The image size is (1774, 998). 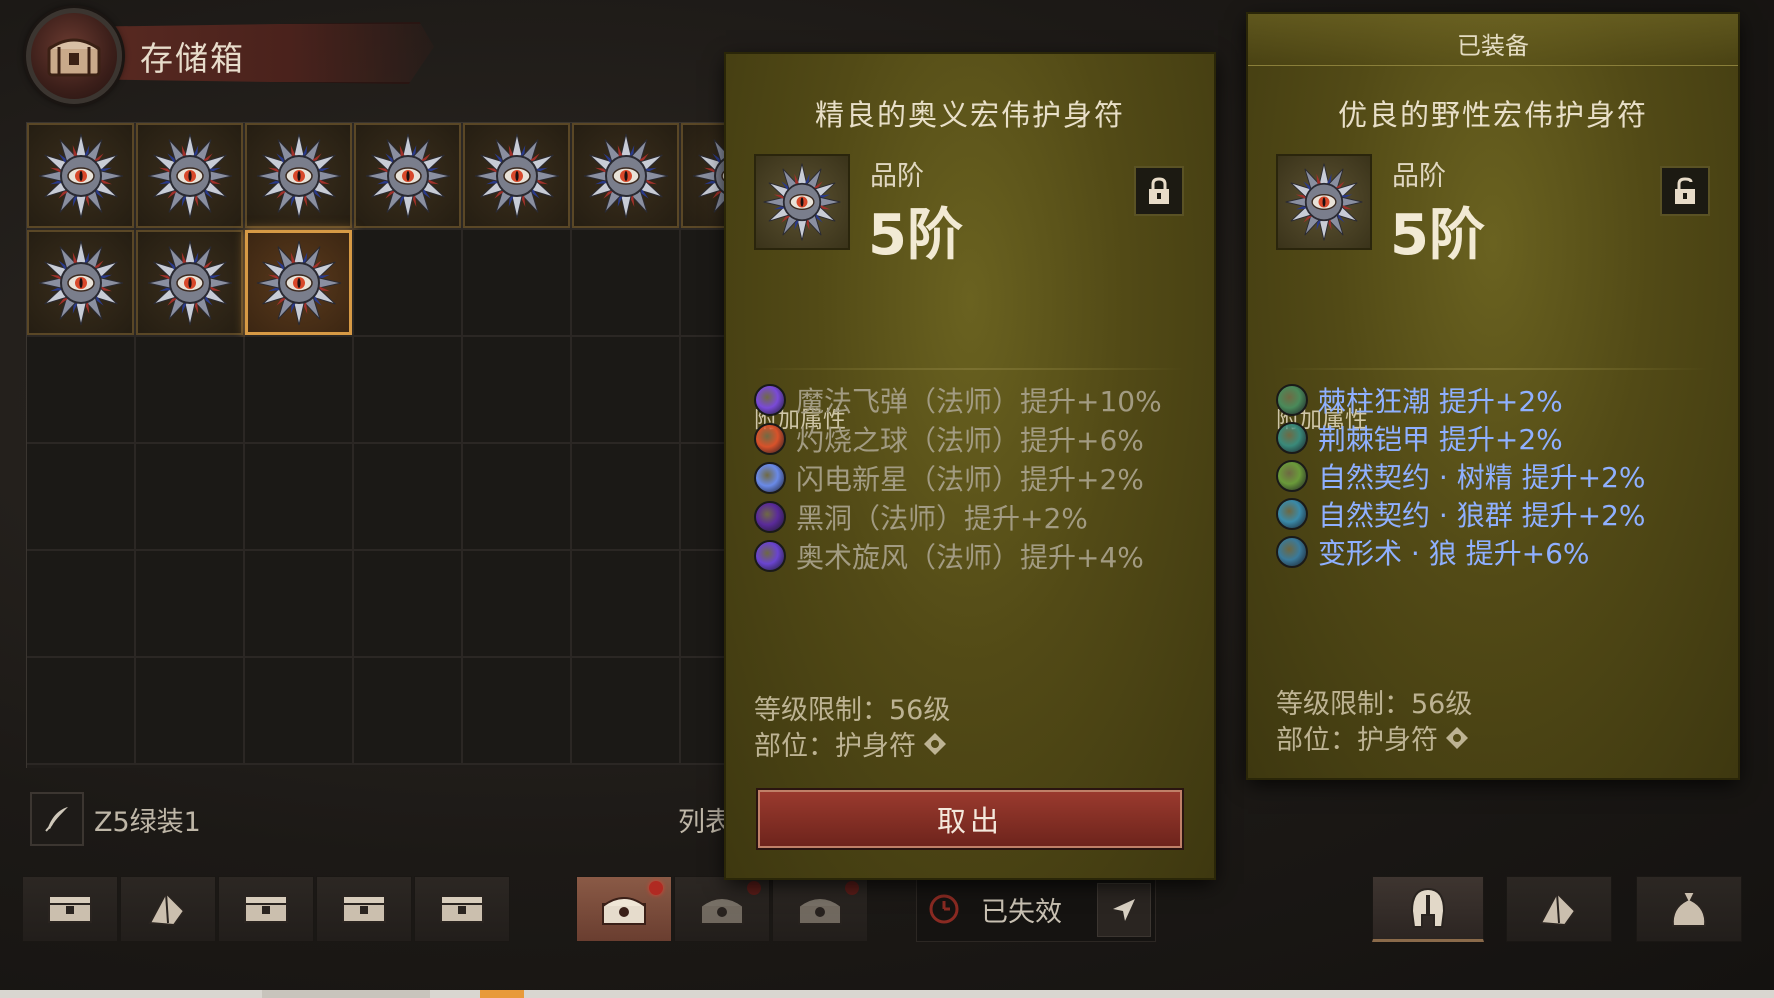 I want to click on system-strip, so click(x=887, y=994).